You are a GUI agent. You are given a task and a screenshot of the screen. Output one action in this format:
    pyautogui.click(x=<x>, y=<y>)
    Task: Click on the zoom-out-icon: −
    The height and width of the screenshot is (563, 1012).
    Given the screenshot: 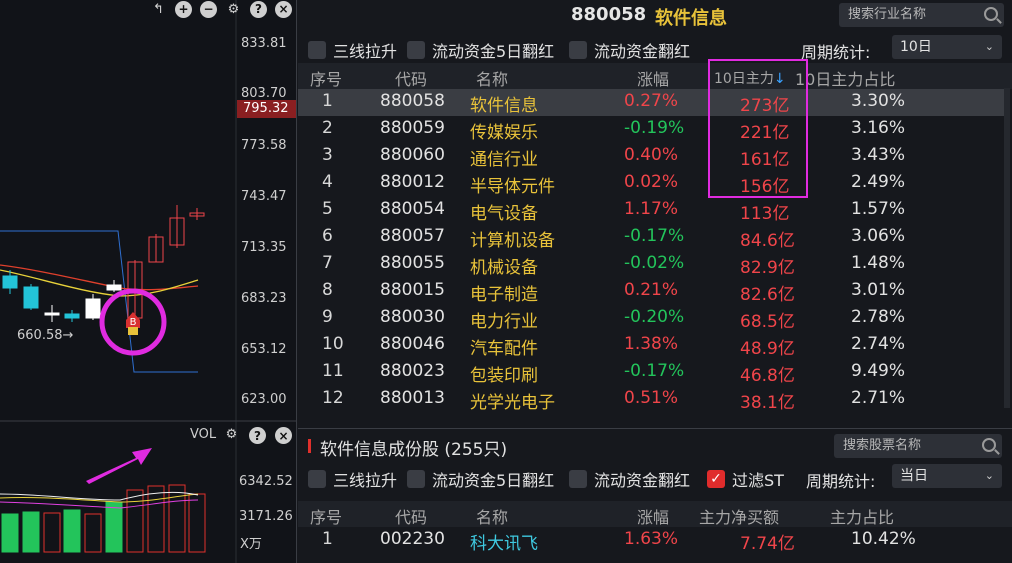 What is the action you would take?
    pyautogui.click(x=208, y=9)
    